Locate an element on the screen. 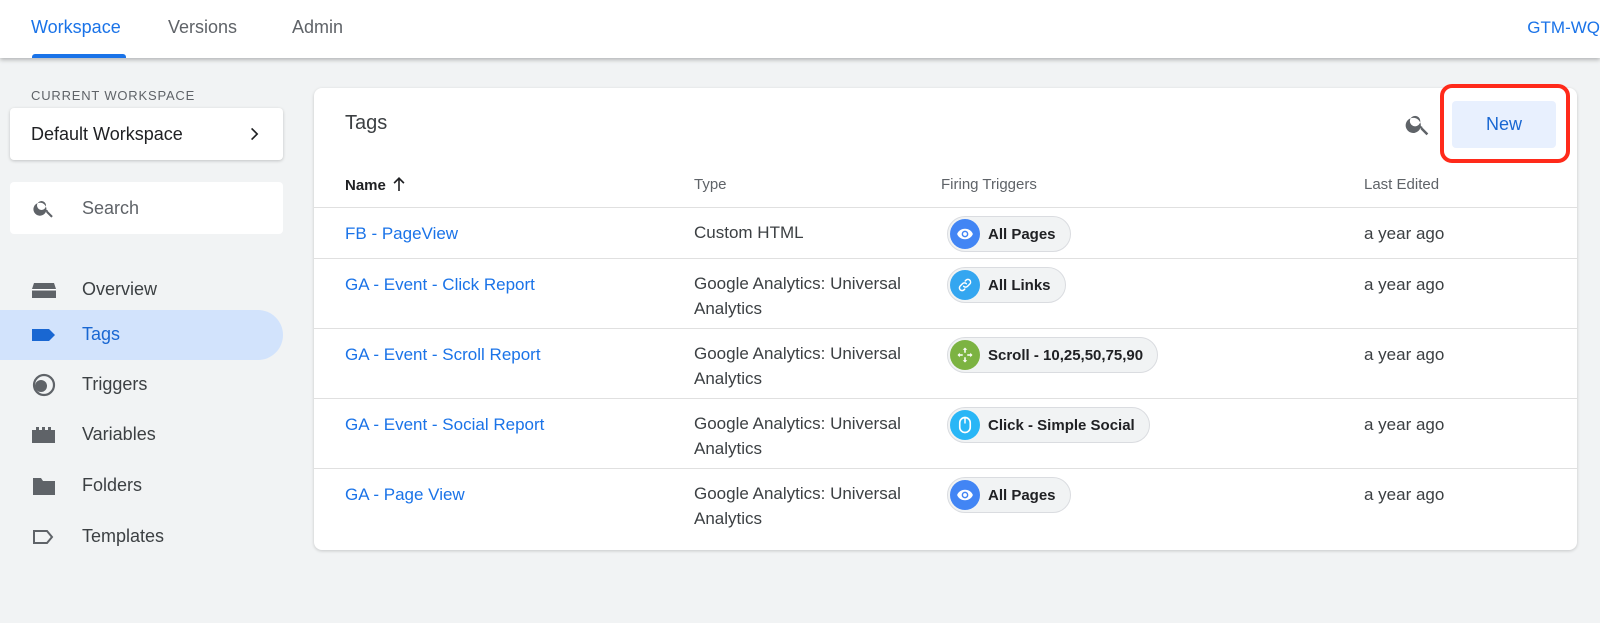  tag-name-link: FB - PageView is located at coordinates (401, 234).